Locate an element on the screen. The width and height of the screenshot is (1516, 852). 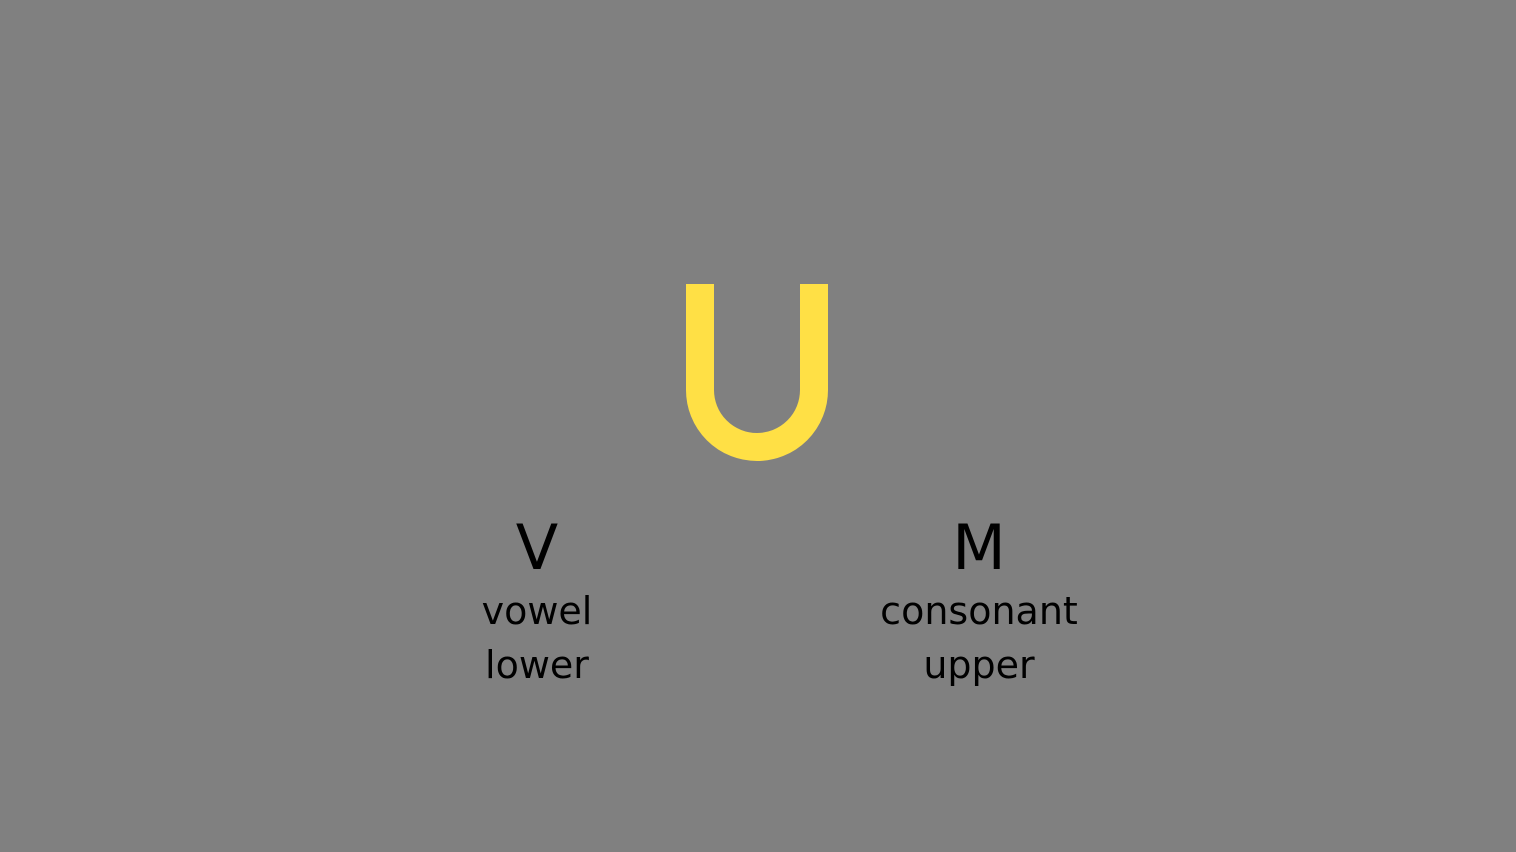
response-label-lower: lower is located at coordinates (537, 665).